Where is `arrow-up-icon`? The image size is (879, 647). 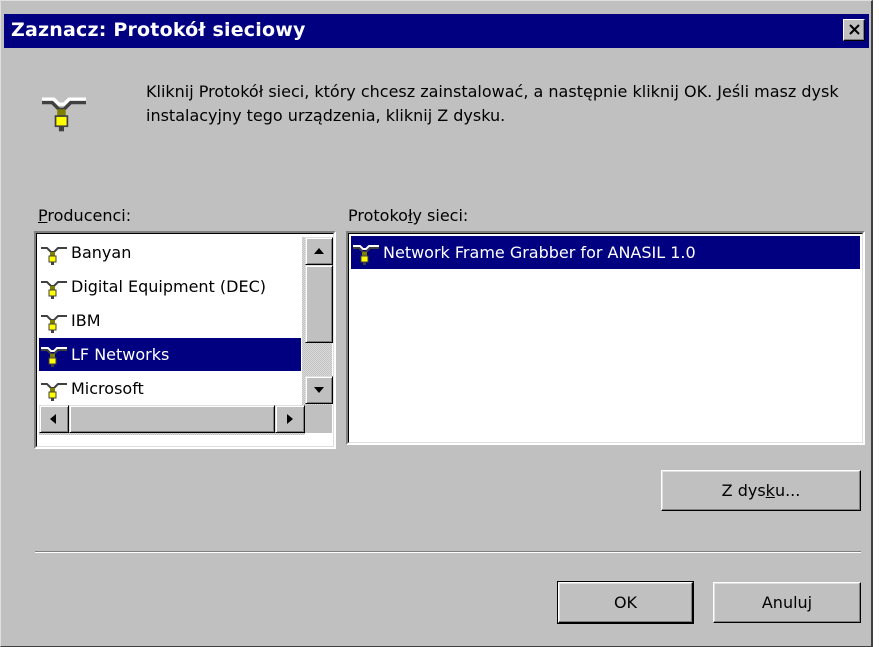
arrow-up-icon is located at coordinates (319, 251).